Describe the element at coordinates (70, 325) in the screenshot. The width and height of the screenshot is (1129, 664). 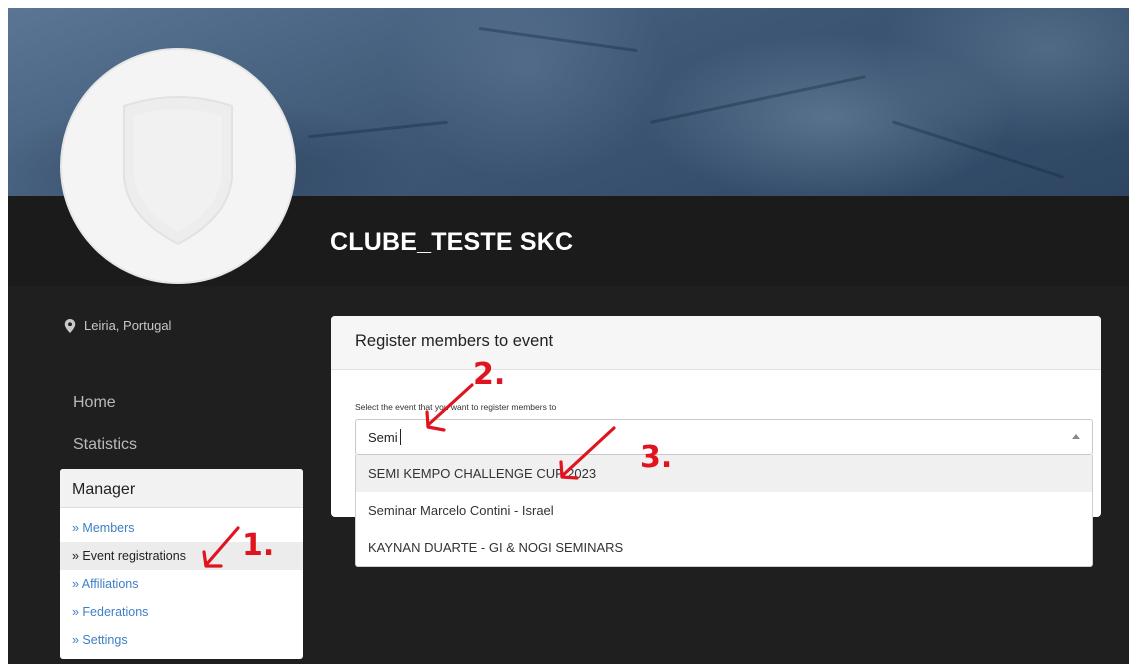
I see `map-pin-icon` at that location.